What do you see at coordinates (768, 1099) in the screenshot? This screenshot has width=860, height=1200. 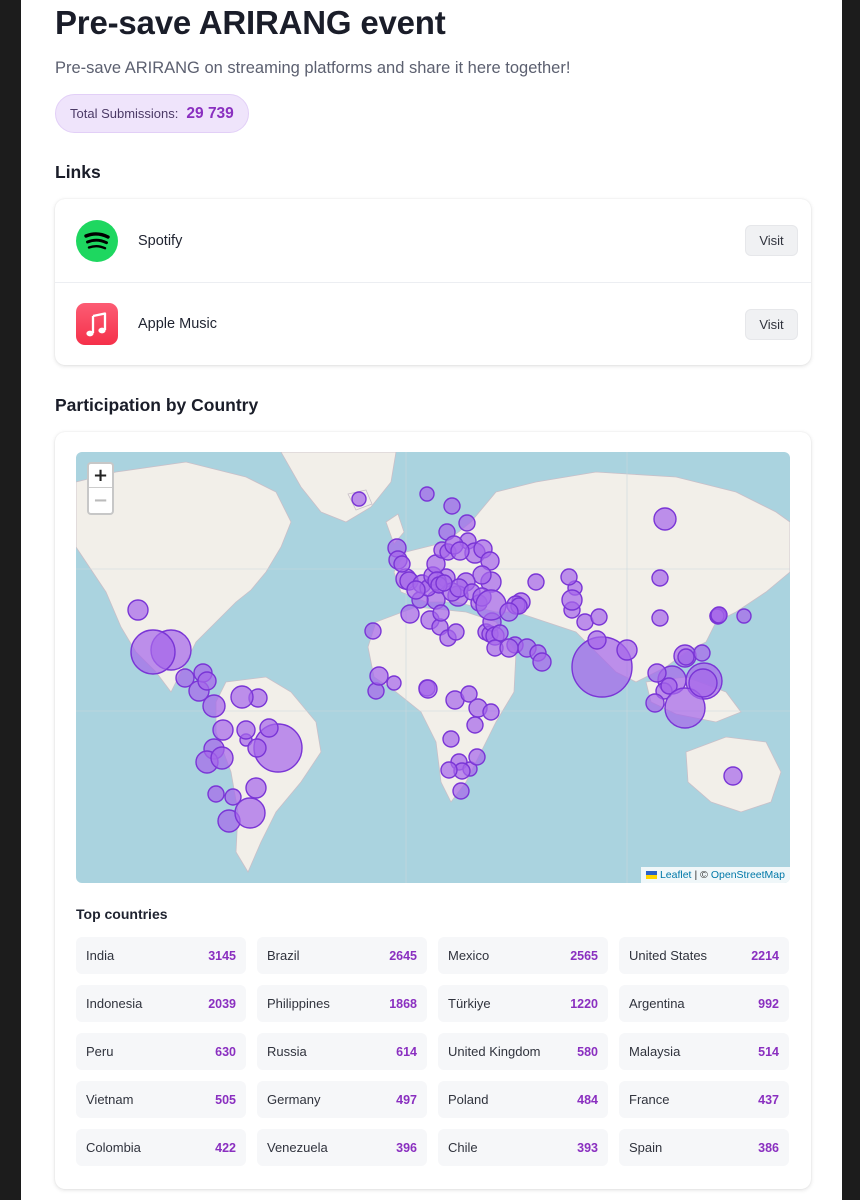 I see `country-count: 437` at bounding box center [768, 1099].